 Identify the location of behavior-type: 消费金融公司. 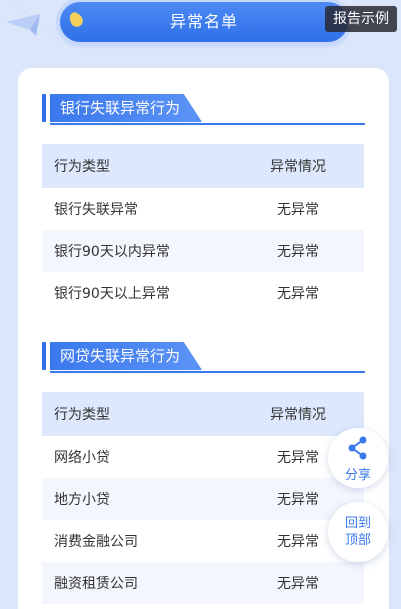
(96, 542).